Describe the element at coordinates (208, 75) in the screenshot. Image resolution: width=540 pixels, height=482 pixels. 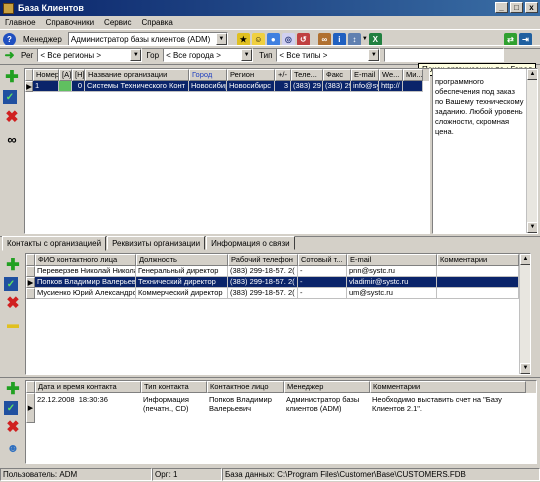
I see `col-city: Город` at that location.